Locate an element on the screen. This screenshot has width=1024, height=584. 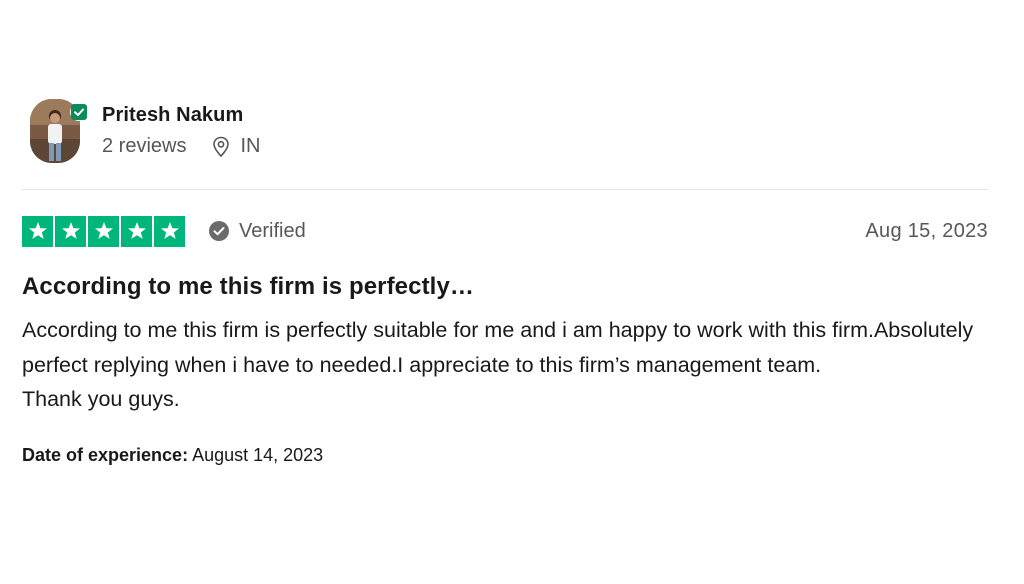
reviews-count: 2 reviews is located at coordinates (144, 146).